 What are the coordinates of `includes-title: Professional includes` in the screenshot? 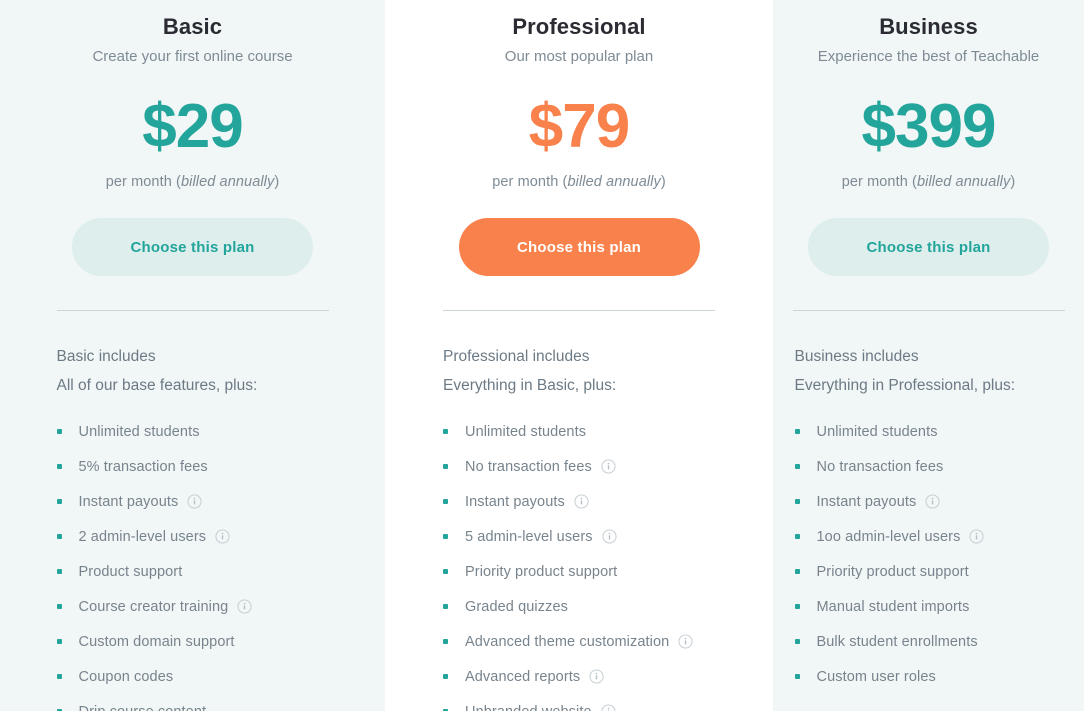 It's located at (516, 356).